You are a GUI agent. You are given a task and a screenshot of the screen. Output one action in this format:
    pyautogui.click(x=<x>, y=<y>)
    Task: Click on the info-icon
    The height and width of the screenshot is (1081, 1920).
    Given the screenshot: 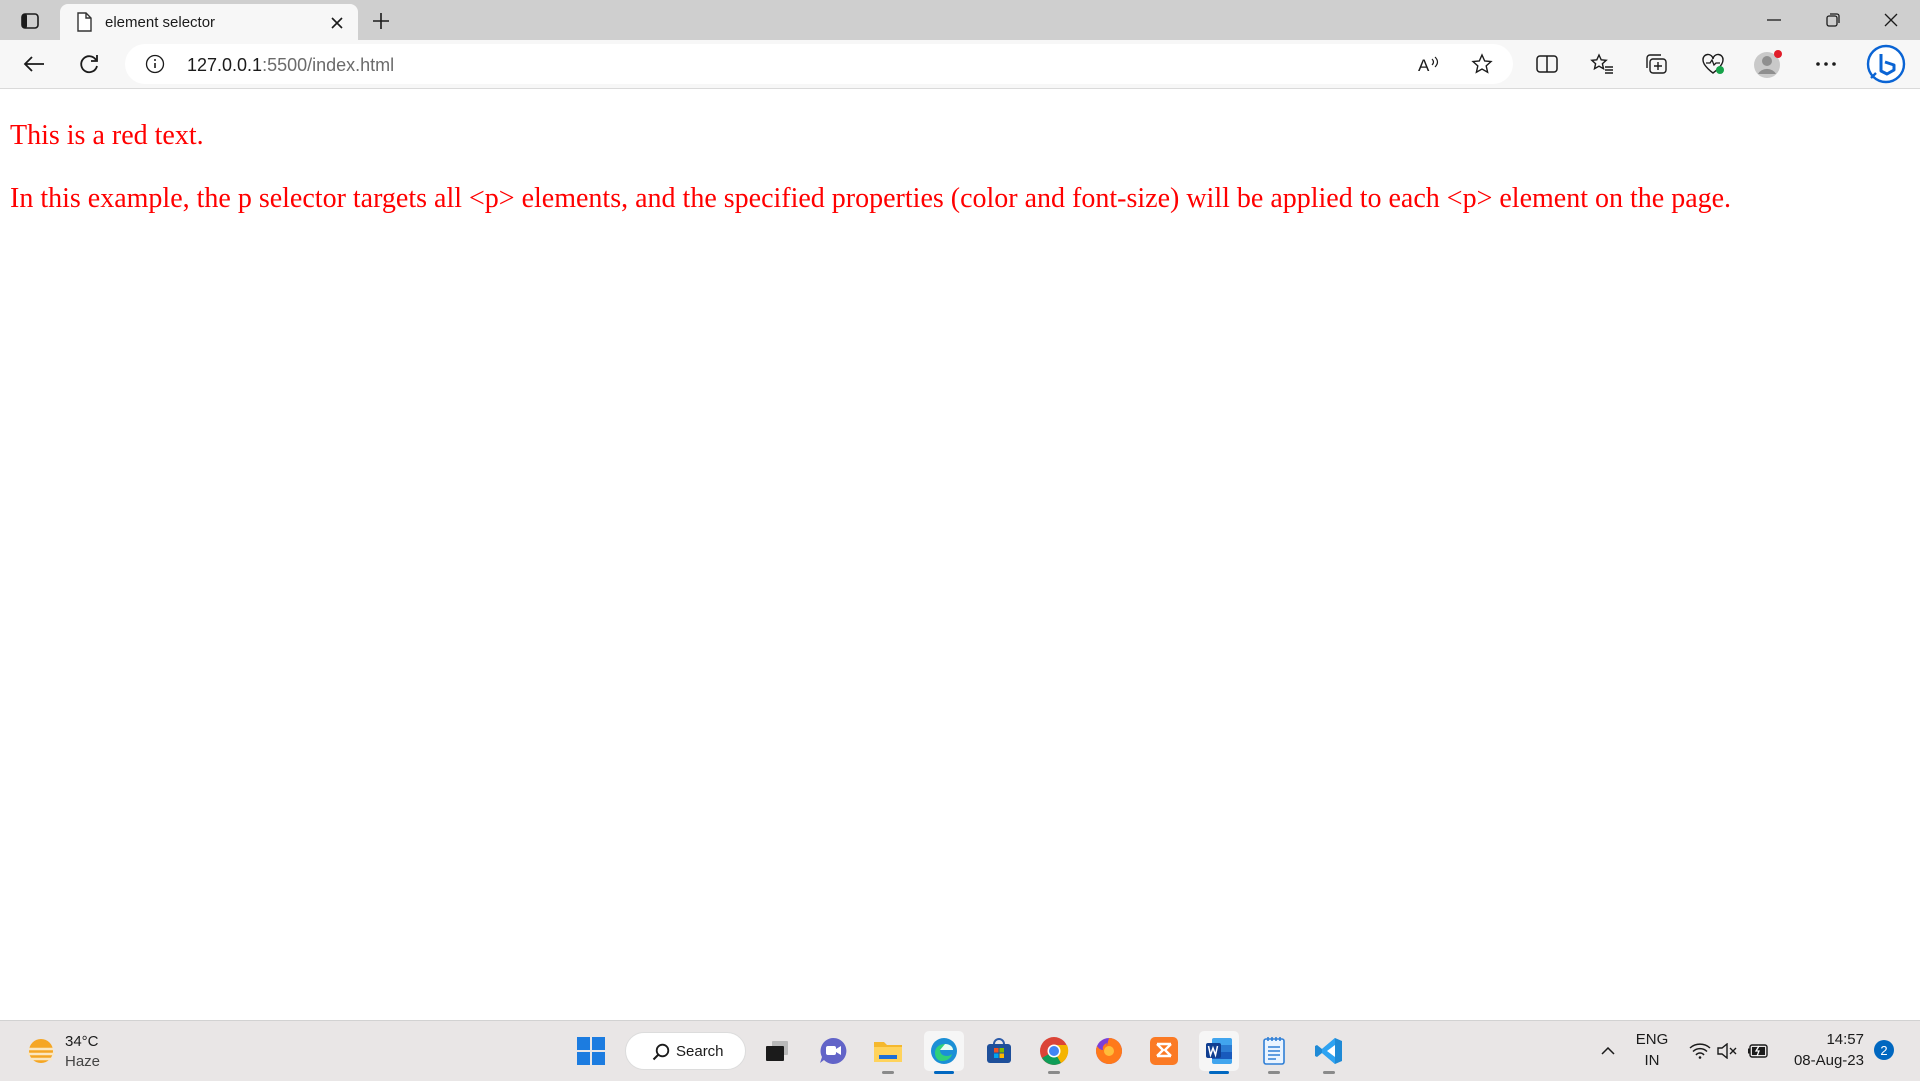 What is the action you would take?
    pyautogui.click(x=155, y=64)
    